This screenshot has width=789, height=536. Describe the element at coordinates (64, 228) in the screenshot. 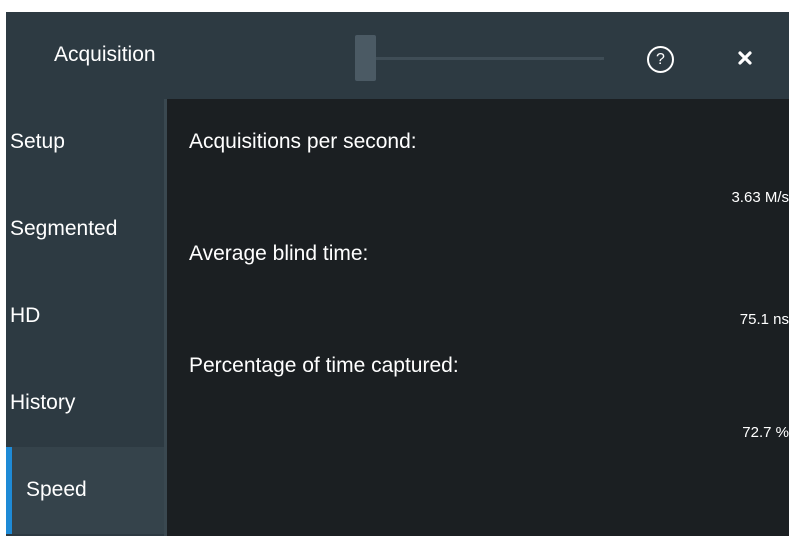

I see `sidebar-item-label: Segmented` at that location.